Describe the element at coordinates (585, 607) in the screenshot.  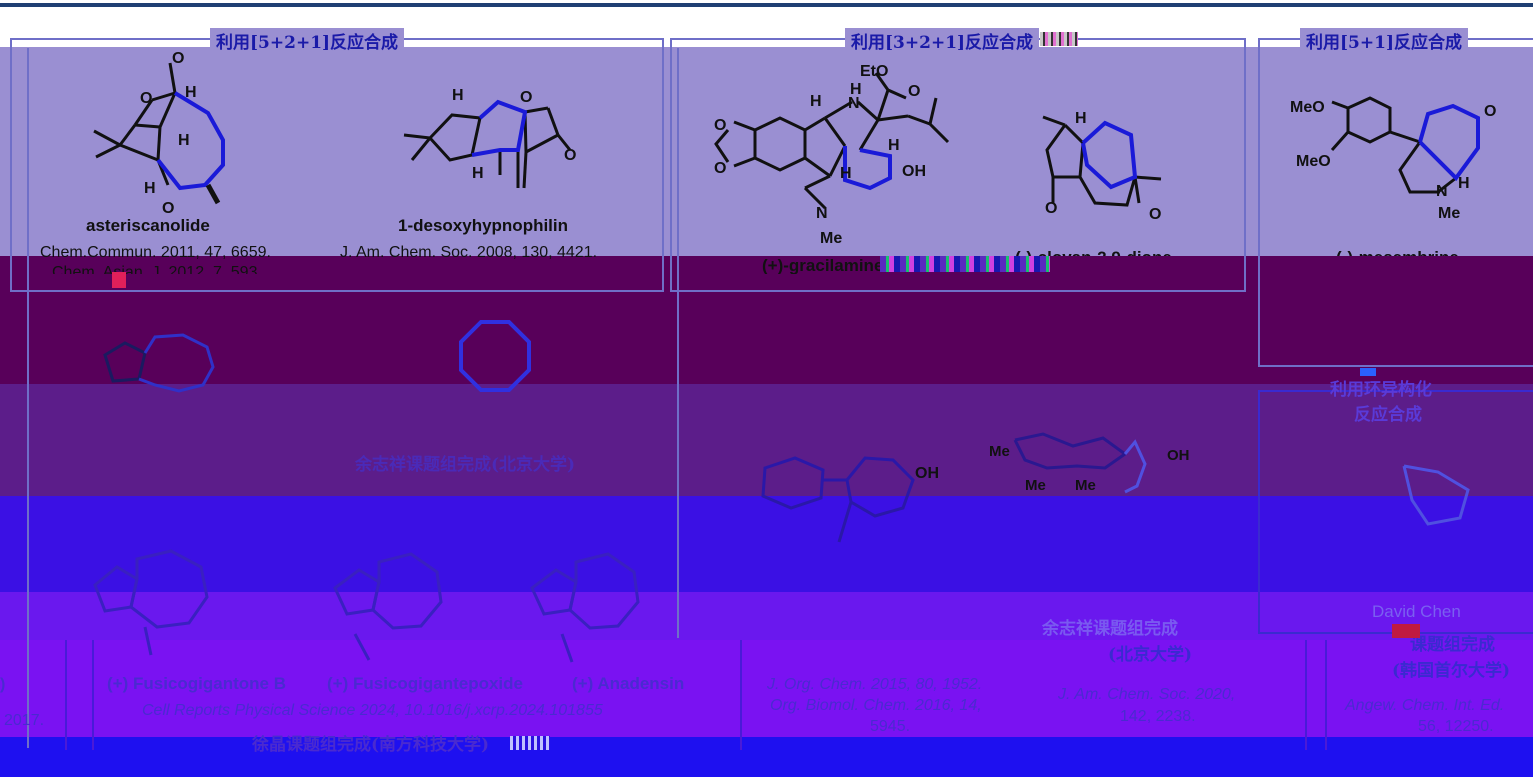
I see `anadensin-skeleton` at that location.